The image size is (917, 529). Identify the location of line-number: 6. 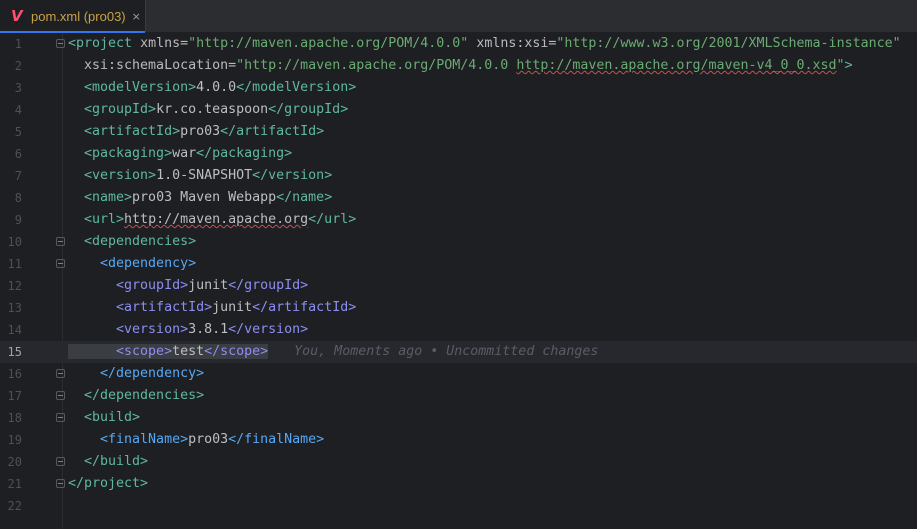
(11, 154).